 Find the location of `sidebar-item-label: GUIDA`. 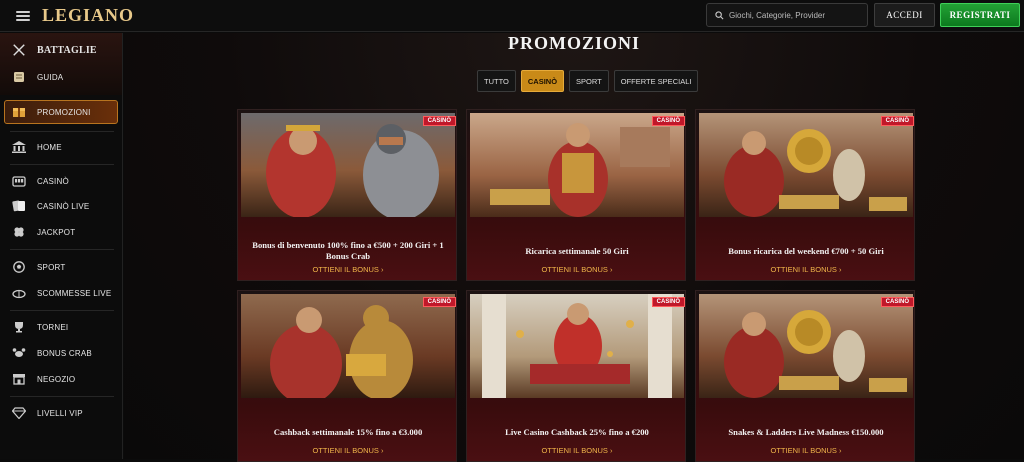

sidebar-item-label: GUIDA is located at coordinates (50, 77).